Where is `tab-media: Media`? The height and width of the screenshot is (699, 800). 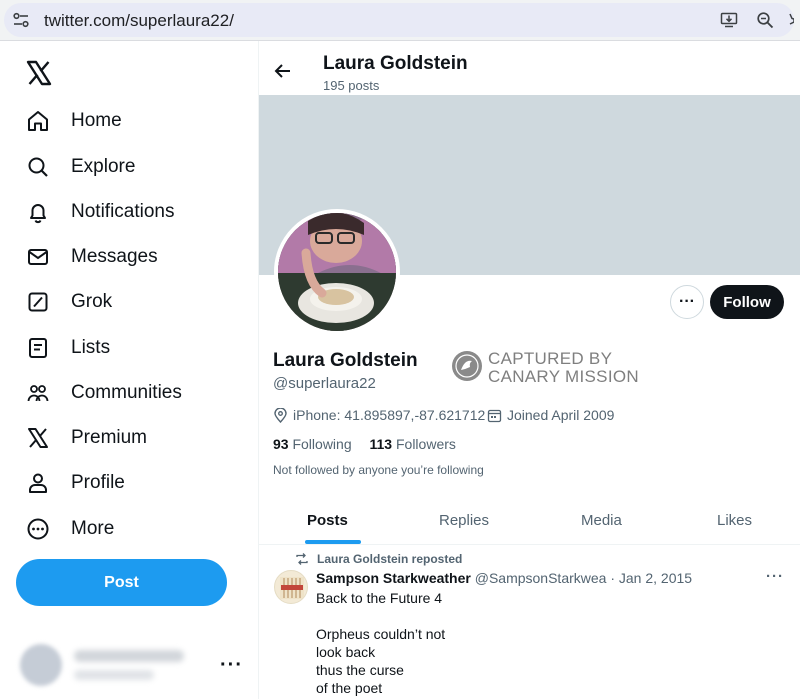
tab-media: Media is located at coordinates (601, 520).